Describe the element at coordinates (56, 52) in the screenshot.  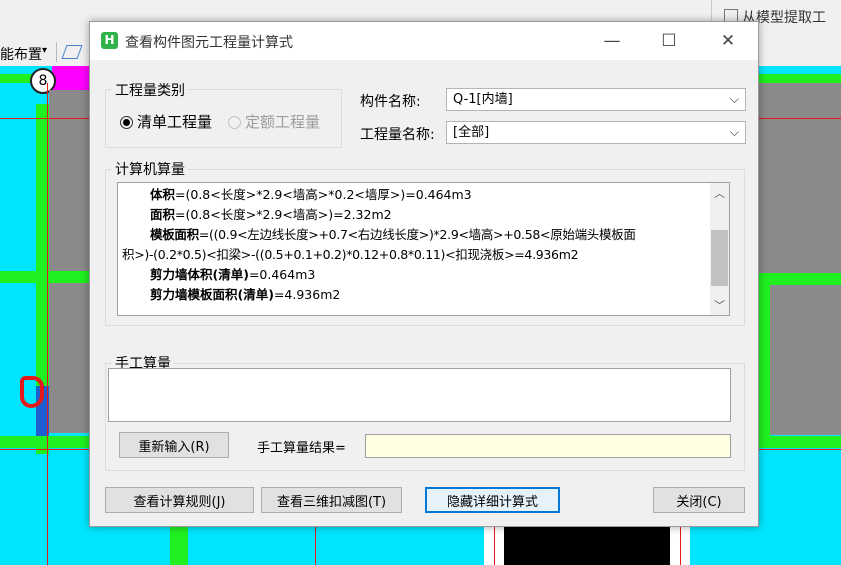
I see `toolbar-divider` at that location.